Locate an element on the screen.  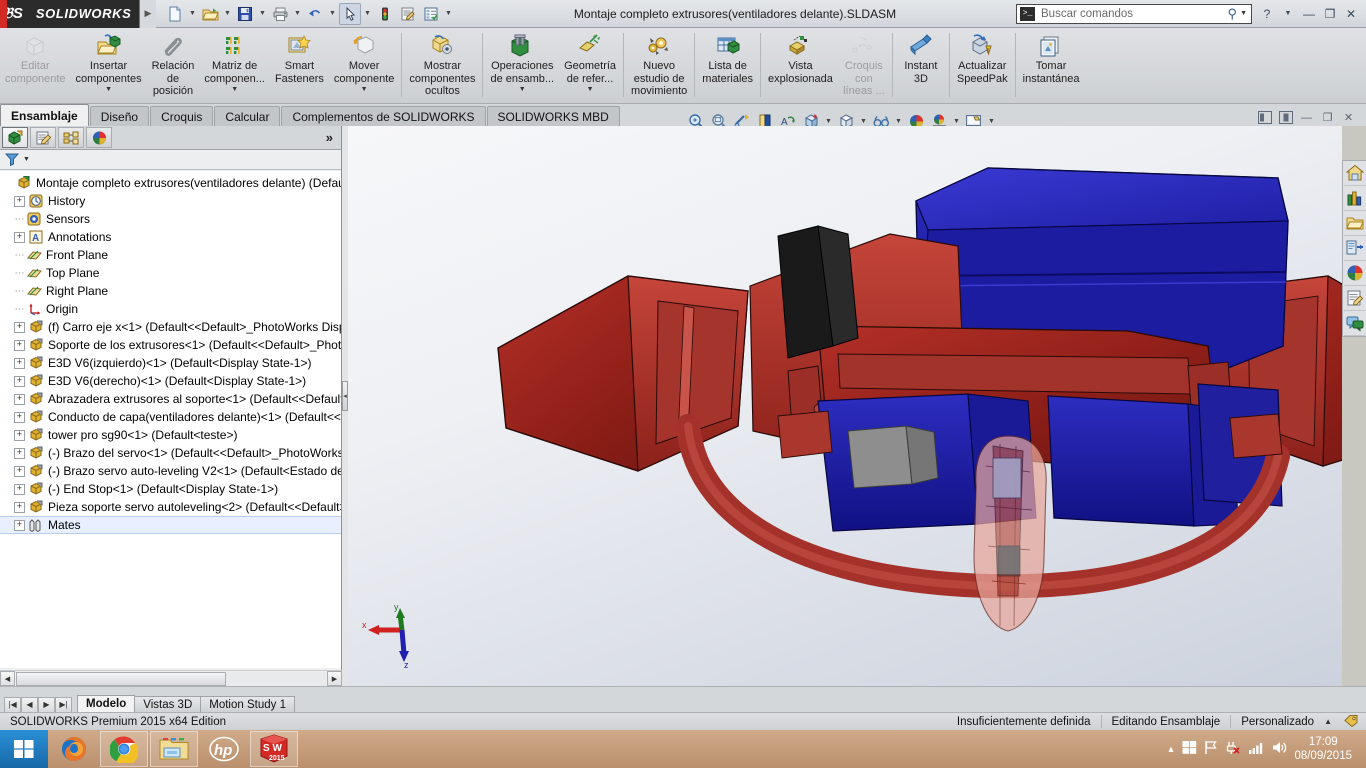
volume-icon is located at coordinates (1279, 749).